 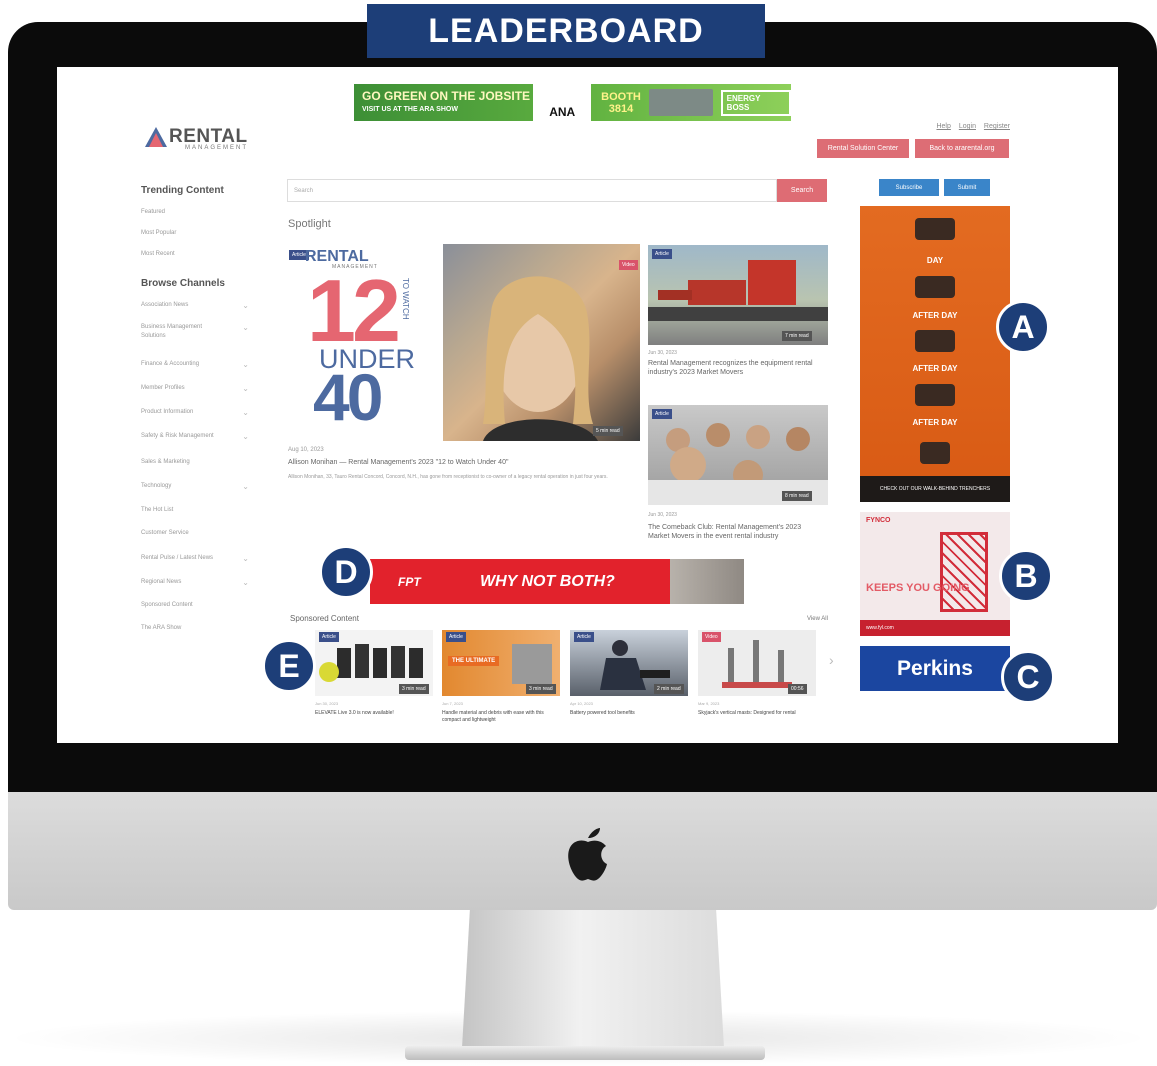 What do you see at coordinates (831, 660) in the screenshot?
I see `carousel-next-icon: ›` at bounding box center [831, 660].